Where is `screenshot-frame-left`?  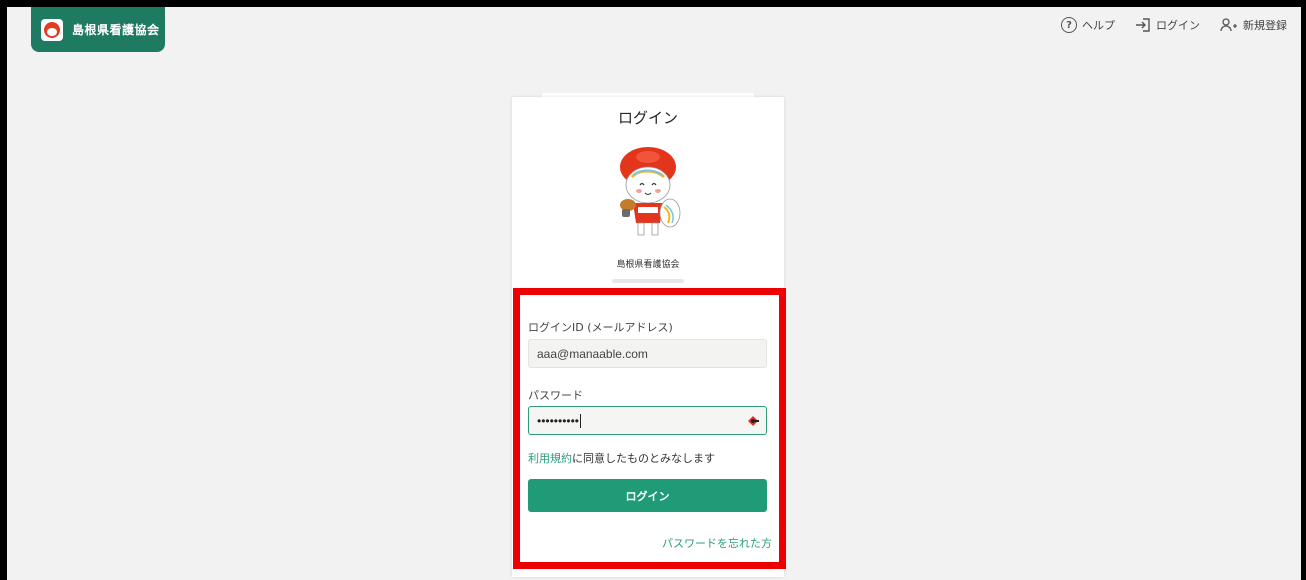 screenshot-frame-left is located at coordinates (3, 290).